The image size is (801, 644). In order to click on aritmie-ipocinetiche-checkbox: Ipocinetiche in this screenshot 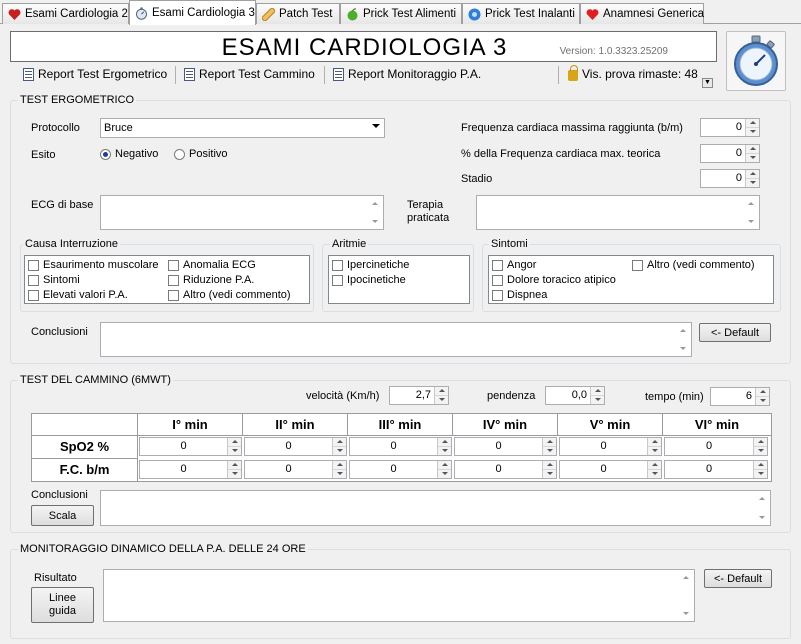, I will do `click(369, 280)`.